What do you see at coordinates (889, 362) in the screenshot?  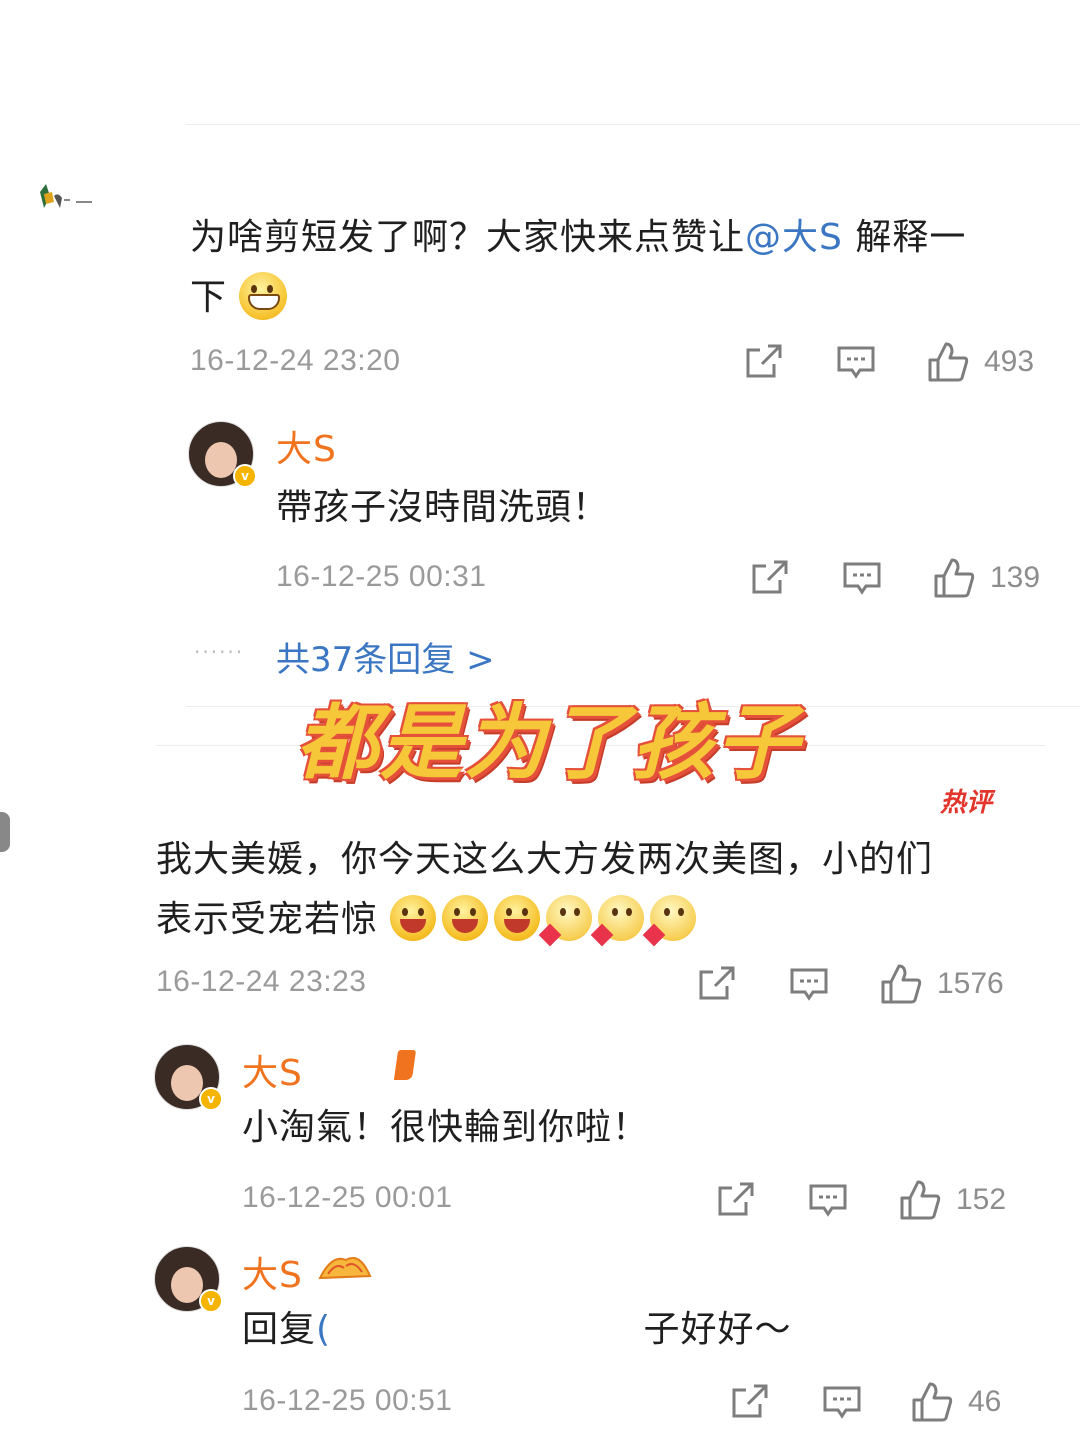 I see `comment1-actions: 493` at bounding box center [889, 362].